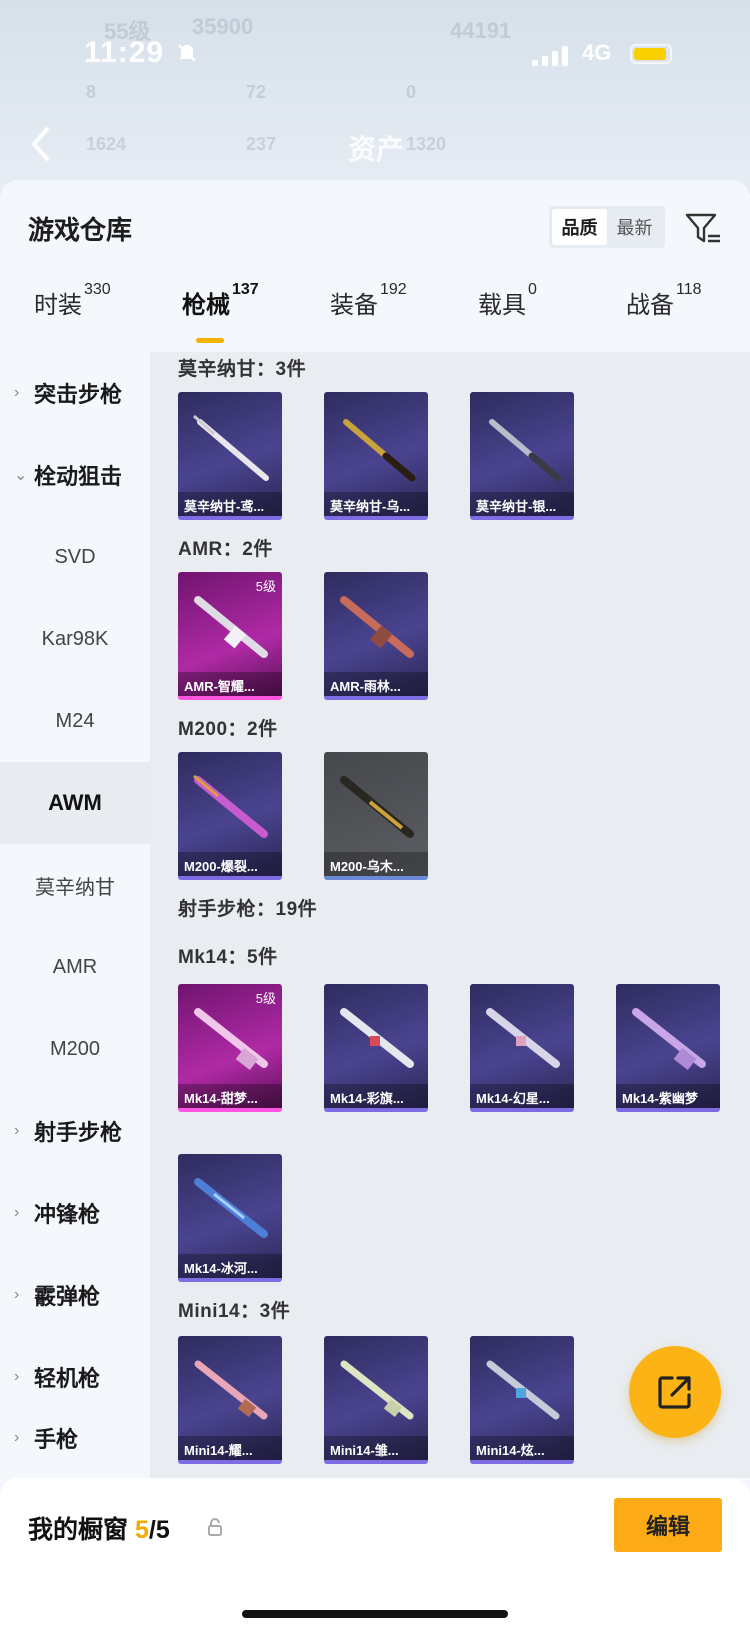  I want to click on signal-icon, so click(550, 55).